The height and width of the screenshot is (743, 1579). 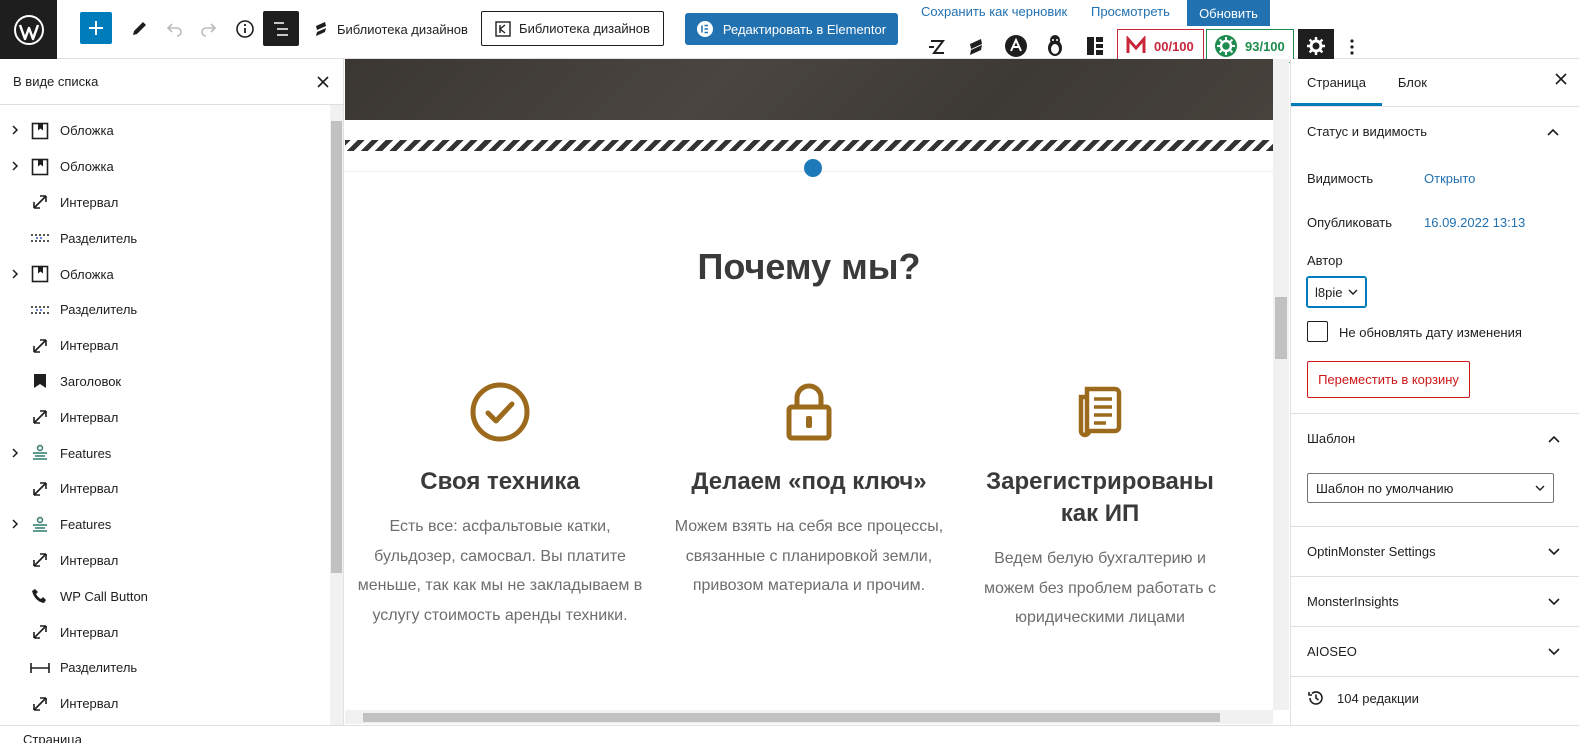 What do you see at coordinates (1336, 82) in the screenshot?
I see `tab-page: Страница` at bounding box center [1336, 82].